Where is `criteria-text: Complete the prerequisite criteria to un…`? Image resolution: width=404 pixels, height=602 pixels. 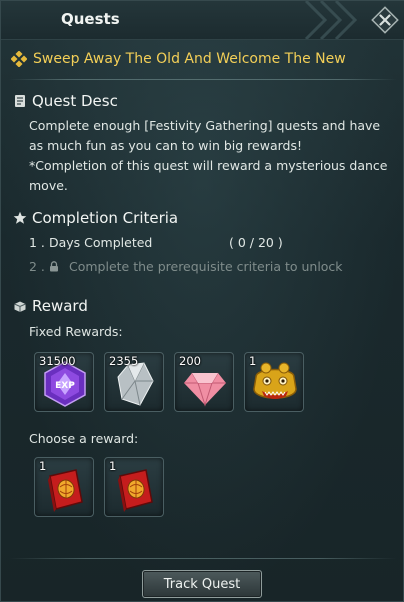 criteria-text: Complete the prerequisite criteria to un… is located at coordinates (206, 266).